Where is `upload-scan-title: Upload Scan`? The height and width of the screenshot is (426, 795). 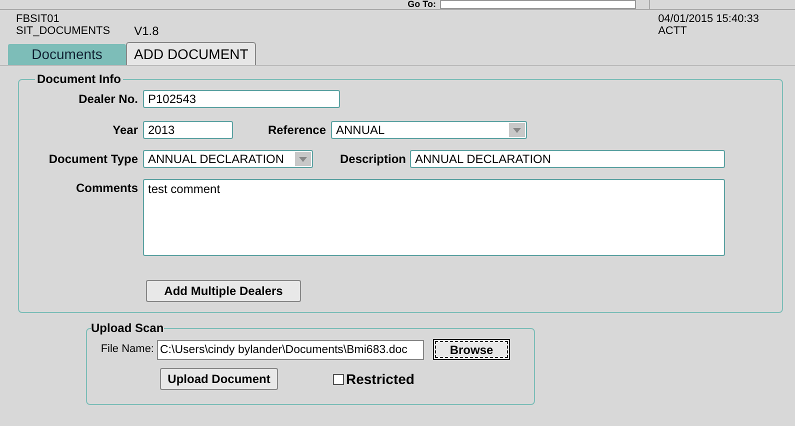 upload-scan-title: Upload Scan is located at coordinates (127, 328).